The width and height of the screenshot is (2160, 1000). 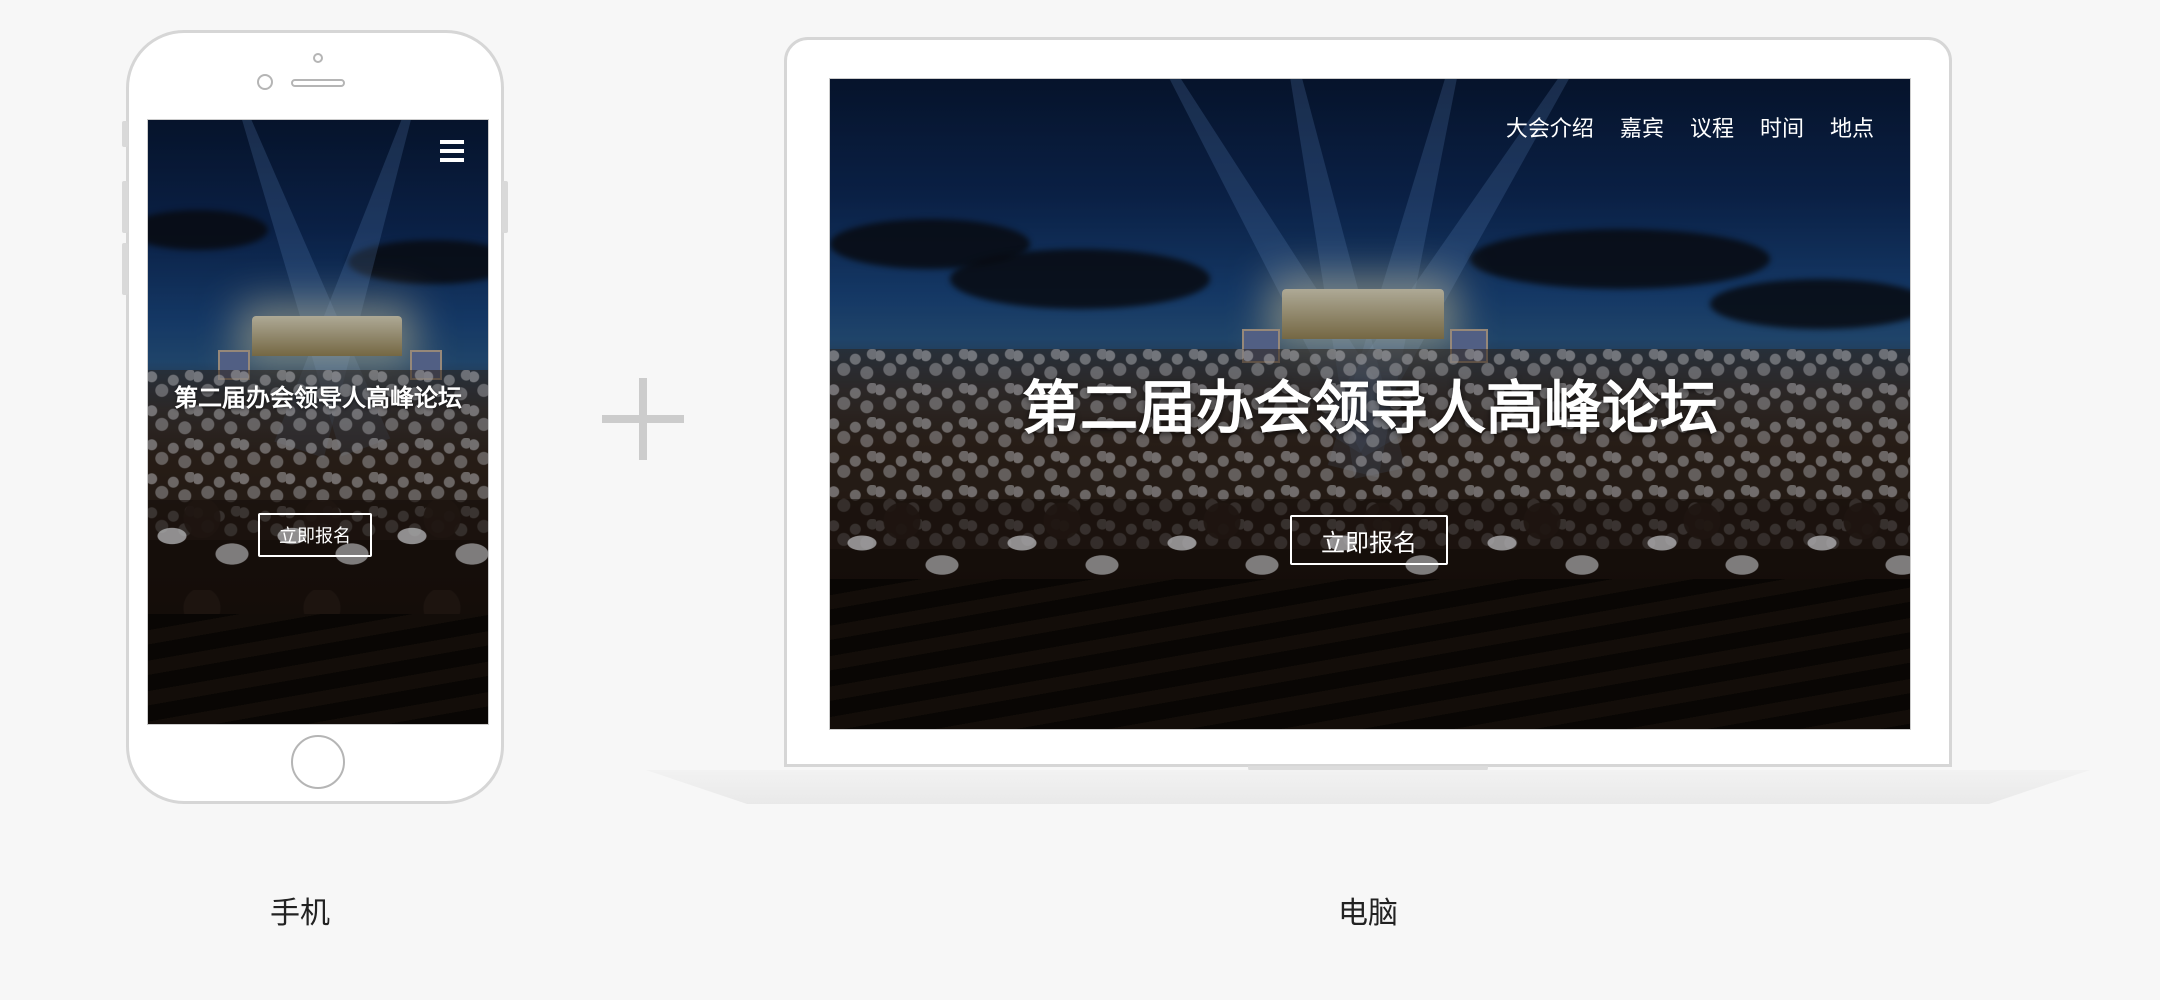 What do you see at coordinates (318, 58) in the screenshot?
I see `phone-sensor` at bounding box center [318, 58].